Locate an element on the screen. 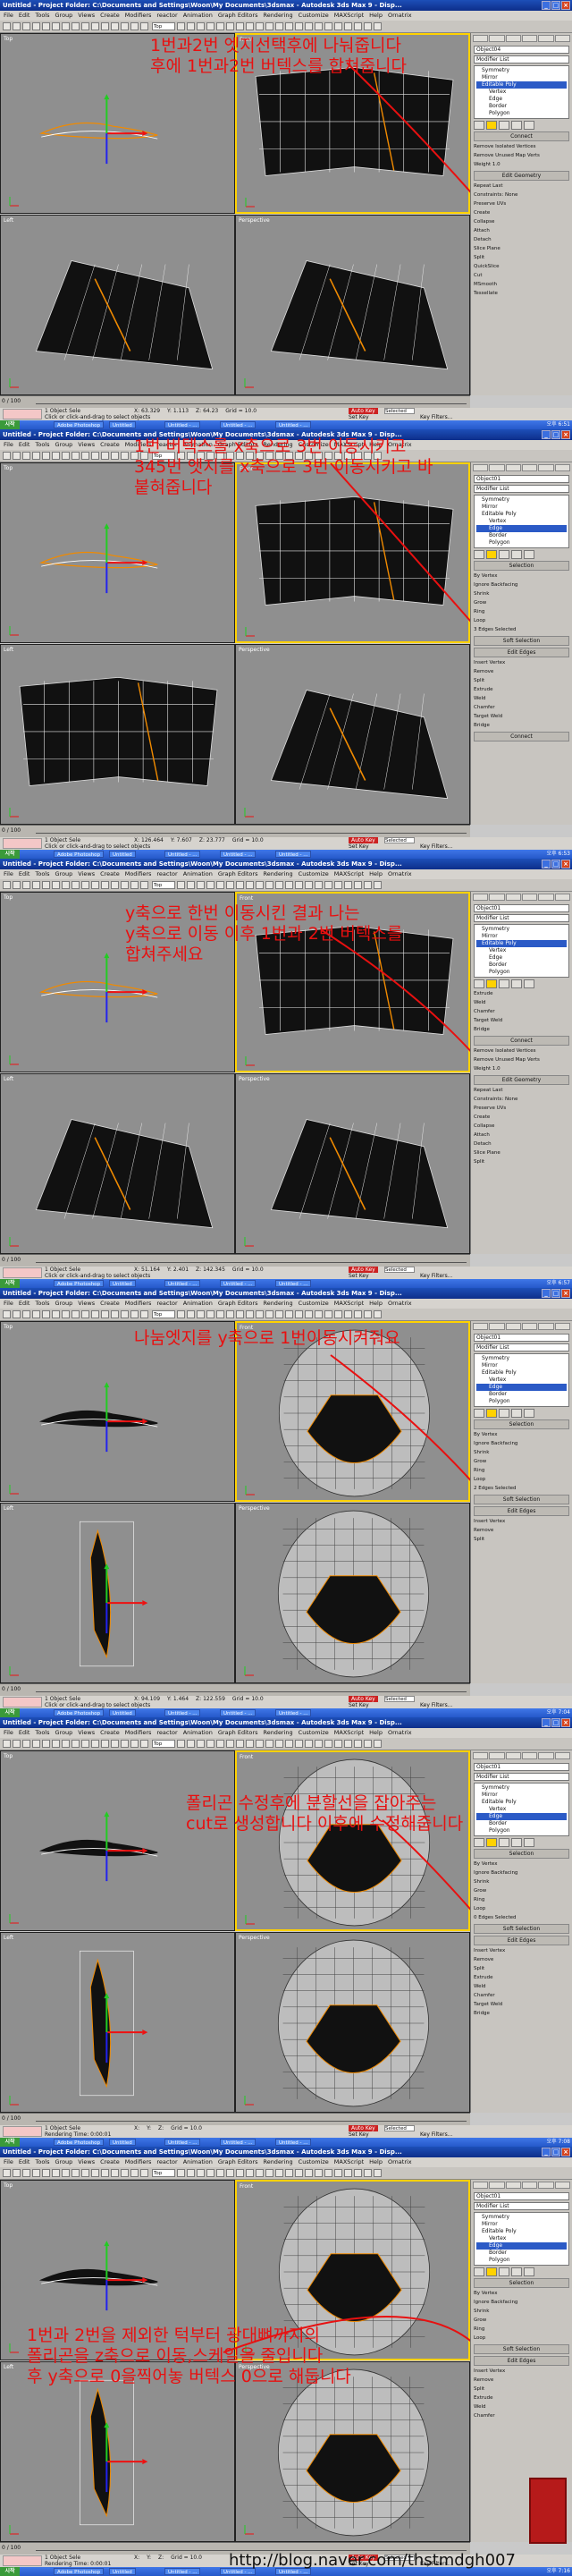 This screenshot has width=572, height=2576. rollout-control: Grow is located at coordinates (522, 1891).